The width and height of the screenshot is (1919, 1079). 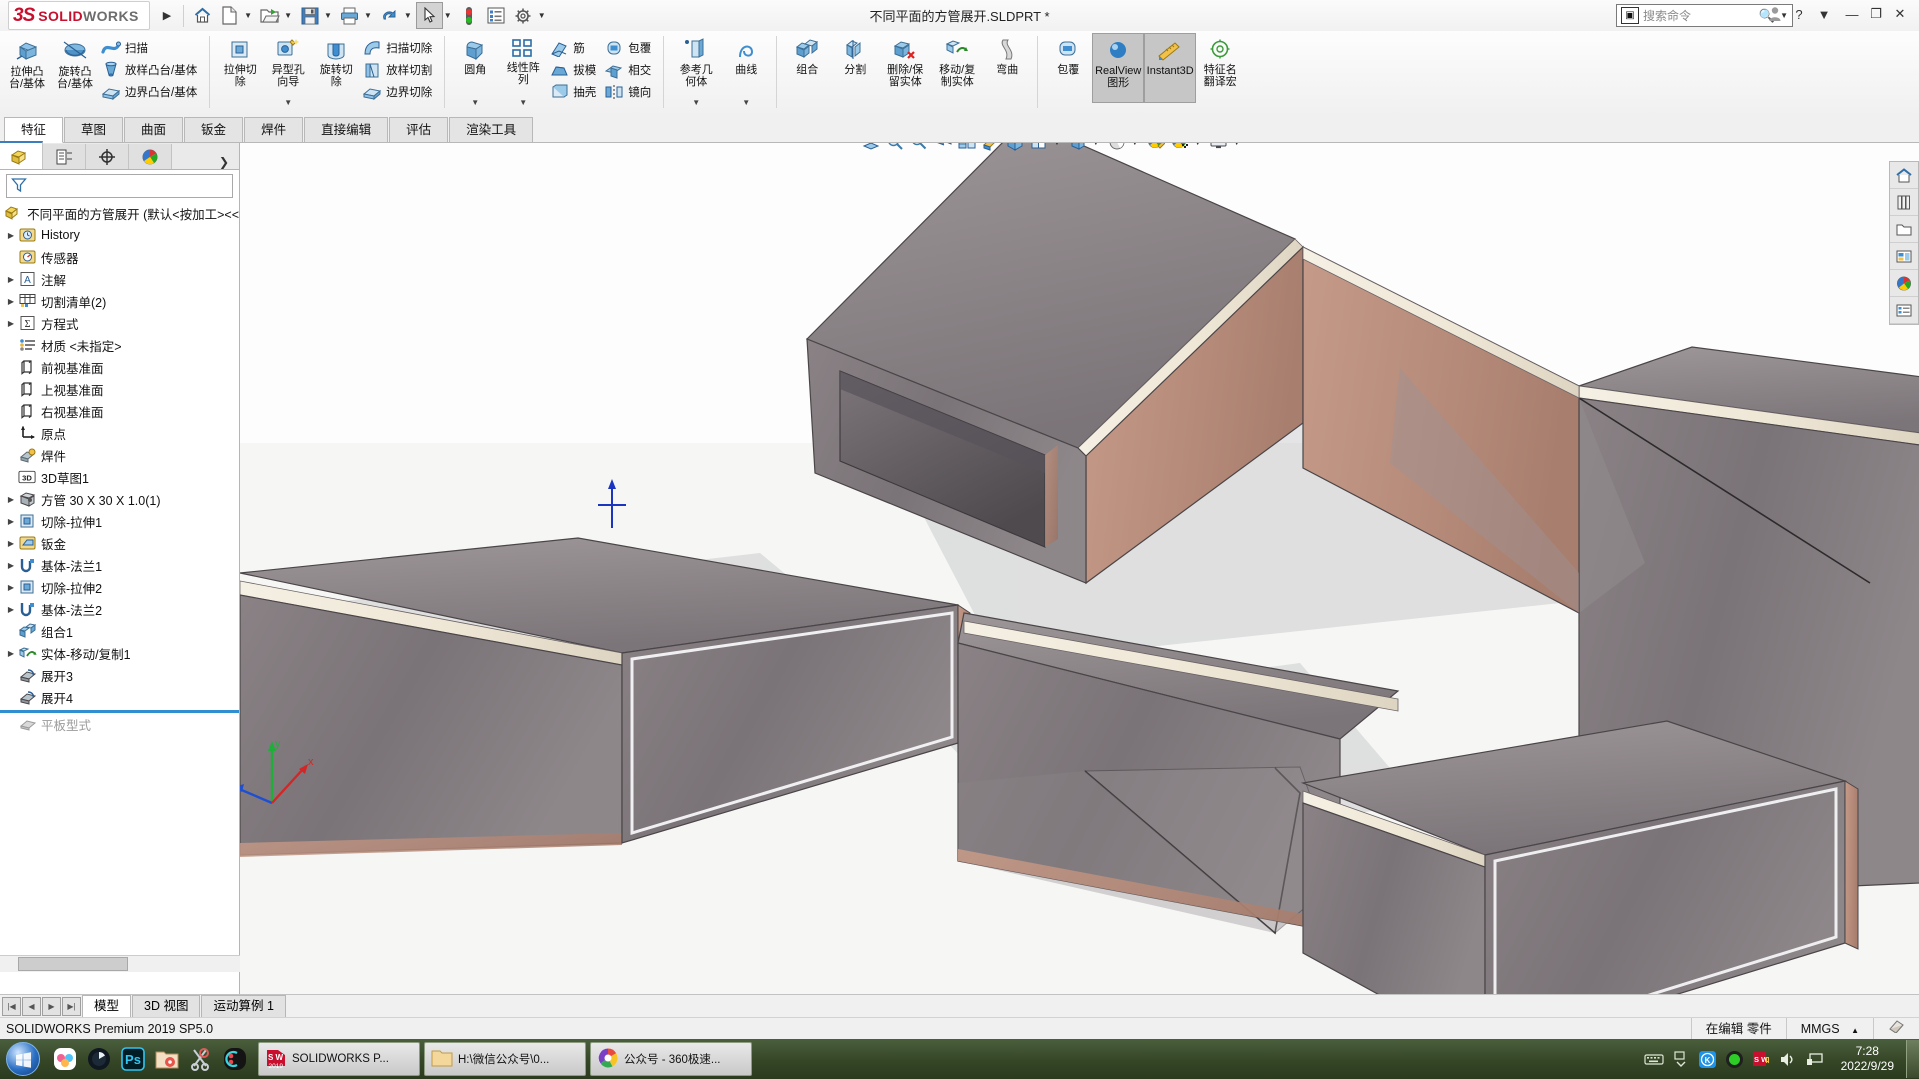 I want to click on library-icon, so click(x=1904, y=202).